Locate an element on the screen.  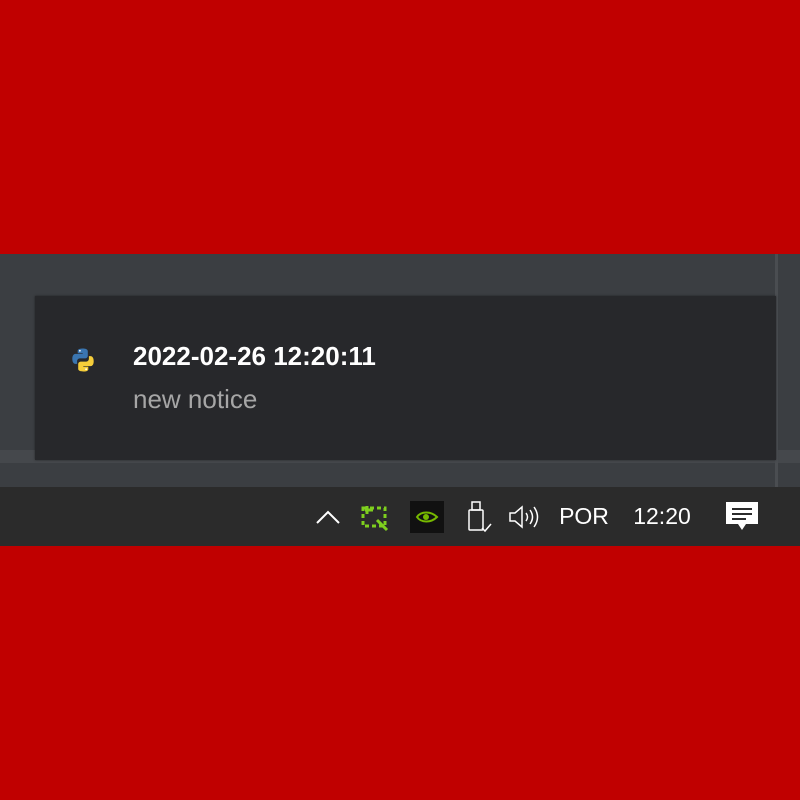
language-indicator: POR is located at coordinates (584, 516).